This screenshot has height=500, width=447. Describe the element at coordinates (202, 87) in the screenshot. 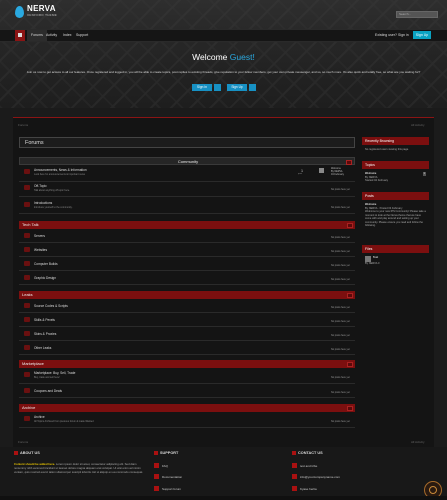

I see `hero-sign-in-button: Sign In` at that location.